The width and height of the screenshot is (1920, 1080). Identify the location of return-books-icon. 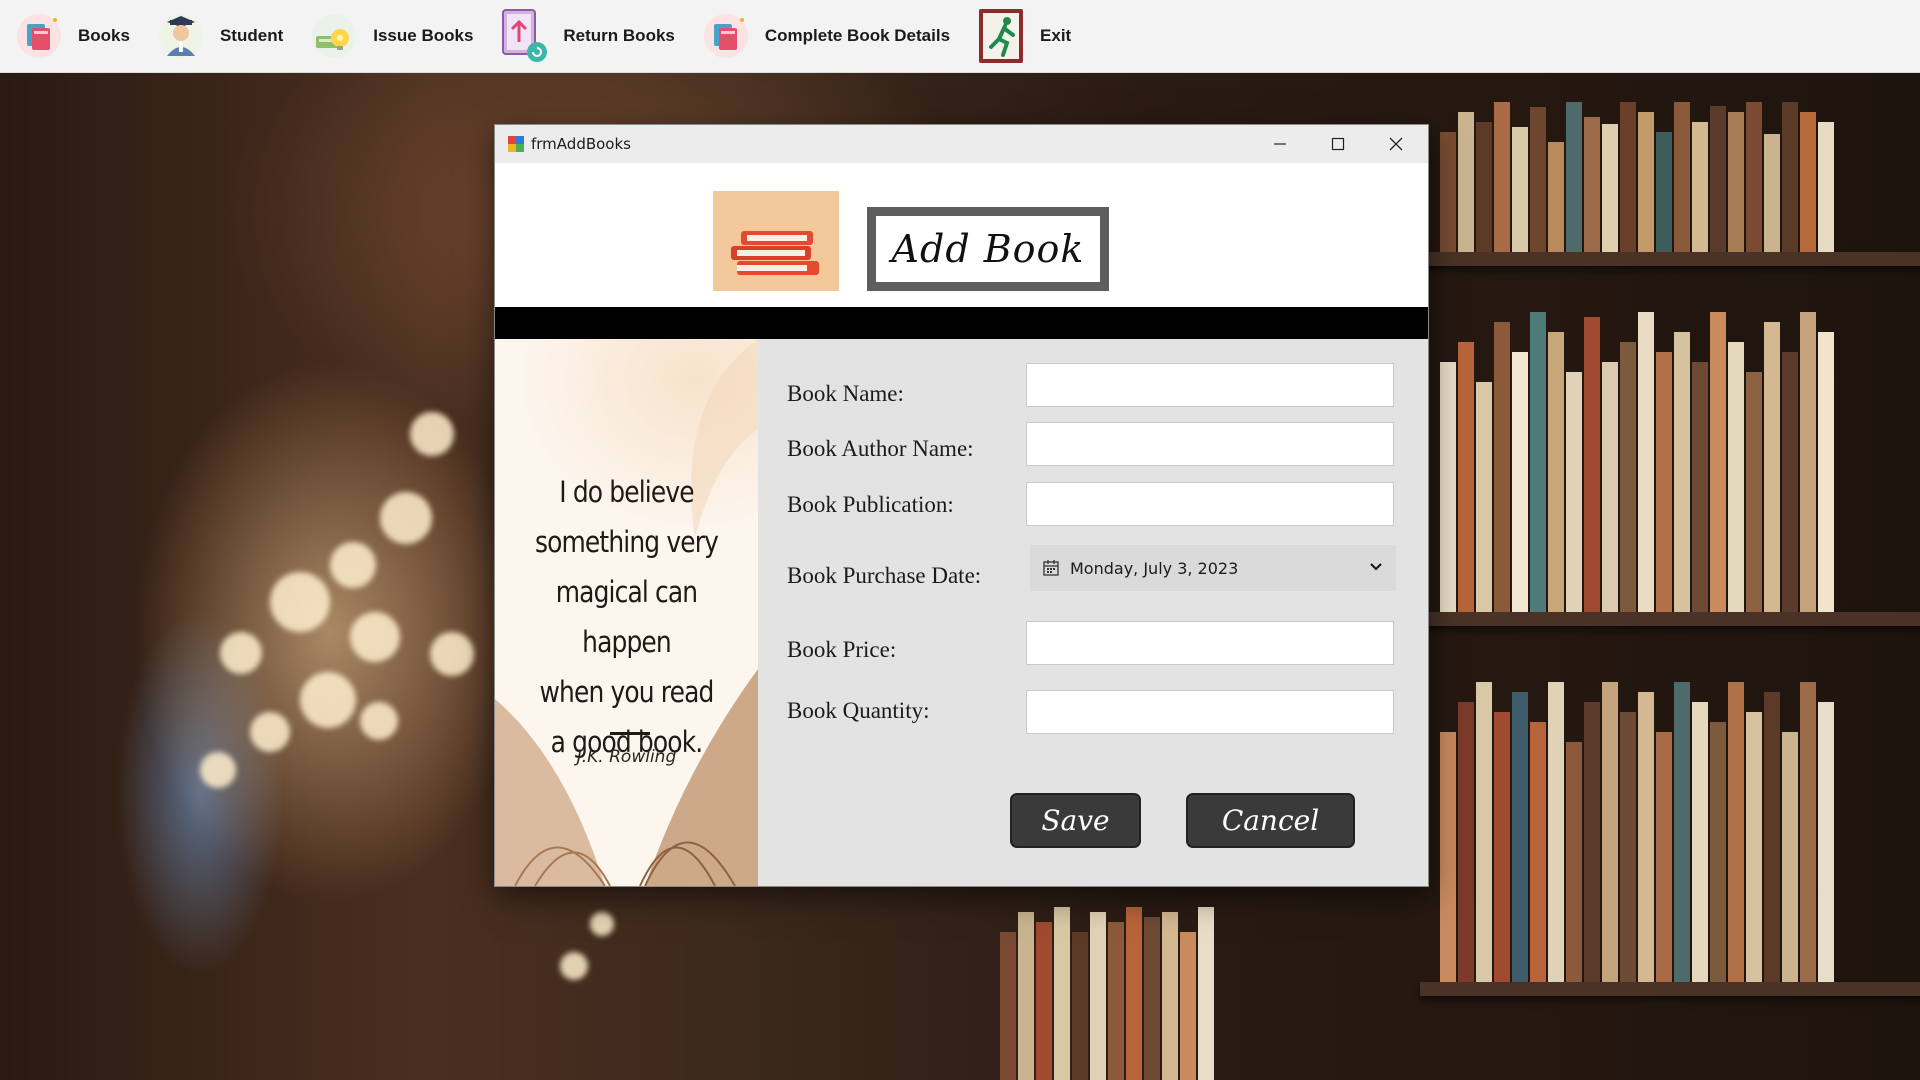
(524, 35).